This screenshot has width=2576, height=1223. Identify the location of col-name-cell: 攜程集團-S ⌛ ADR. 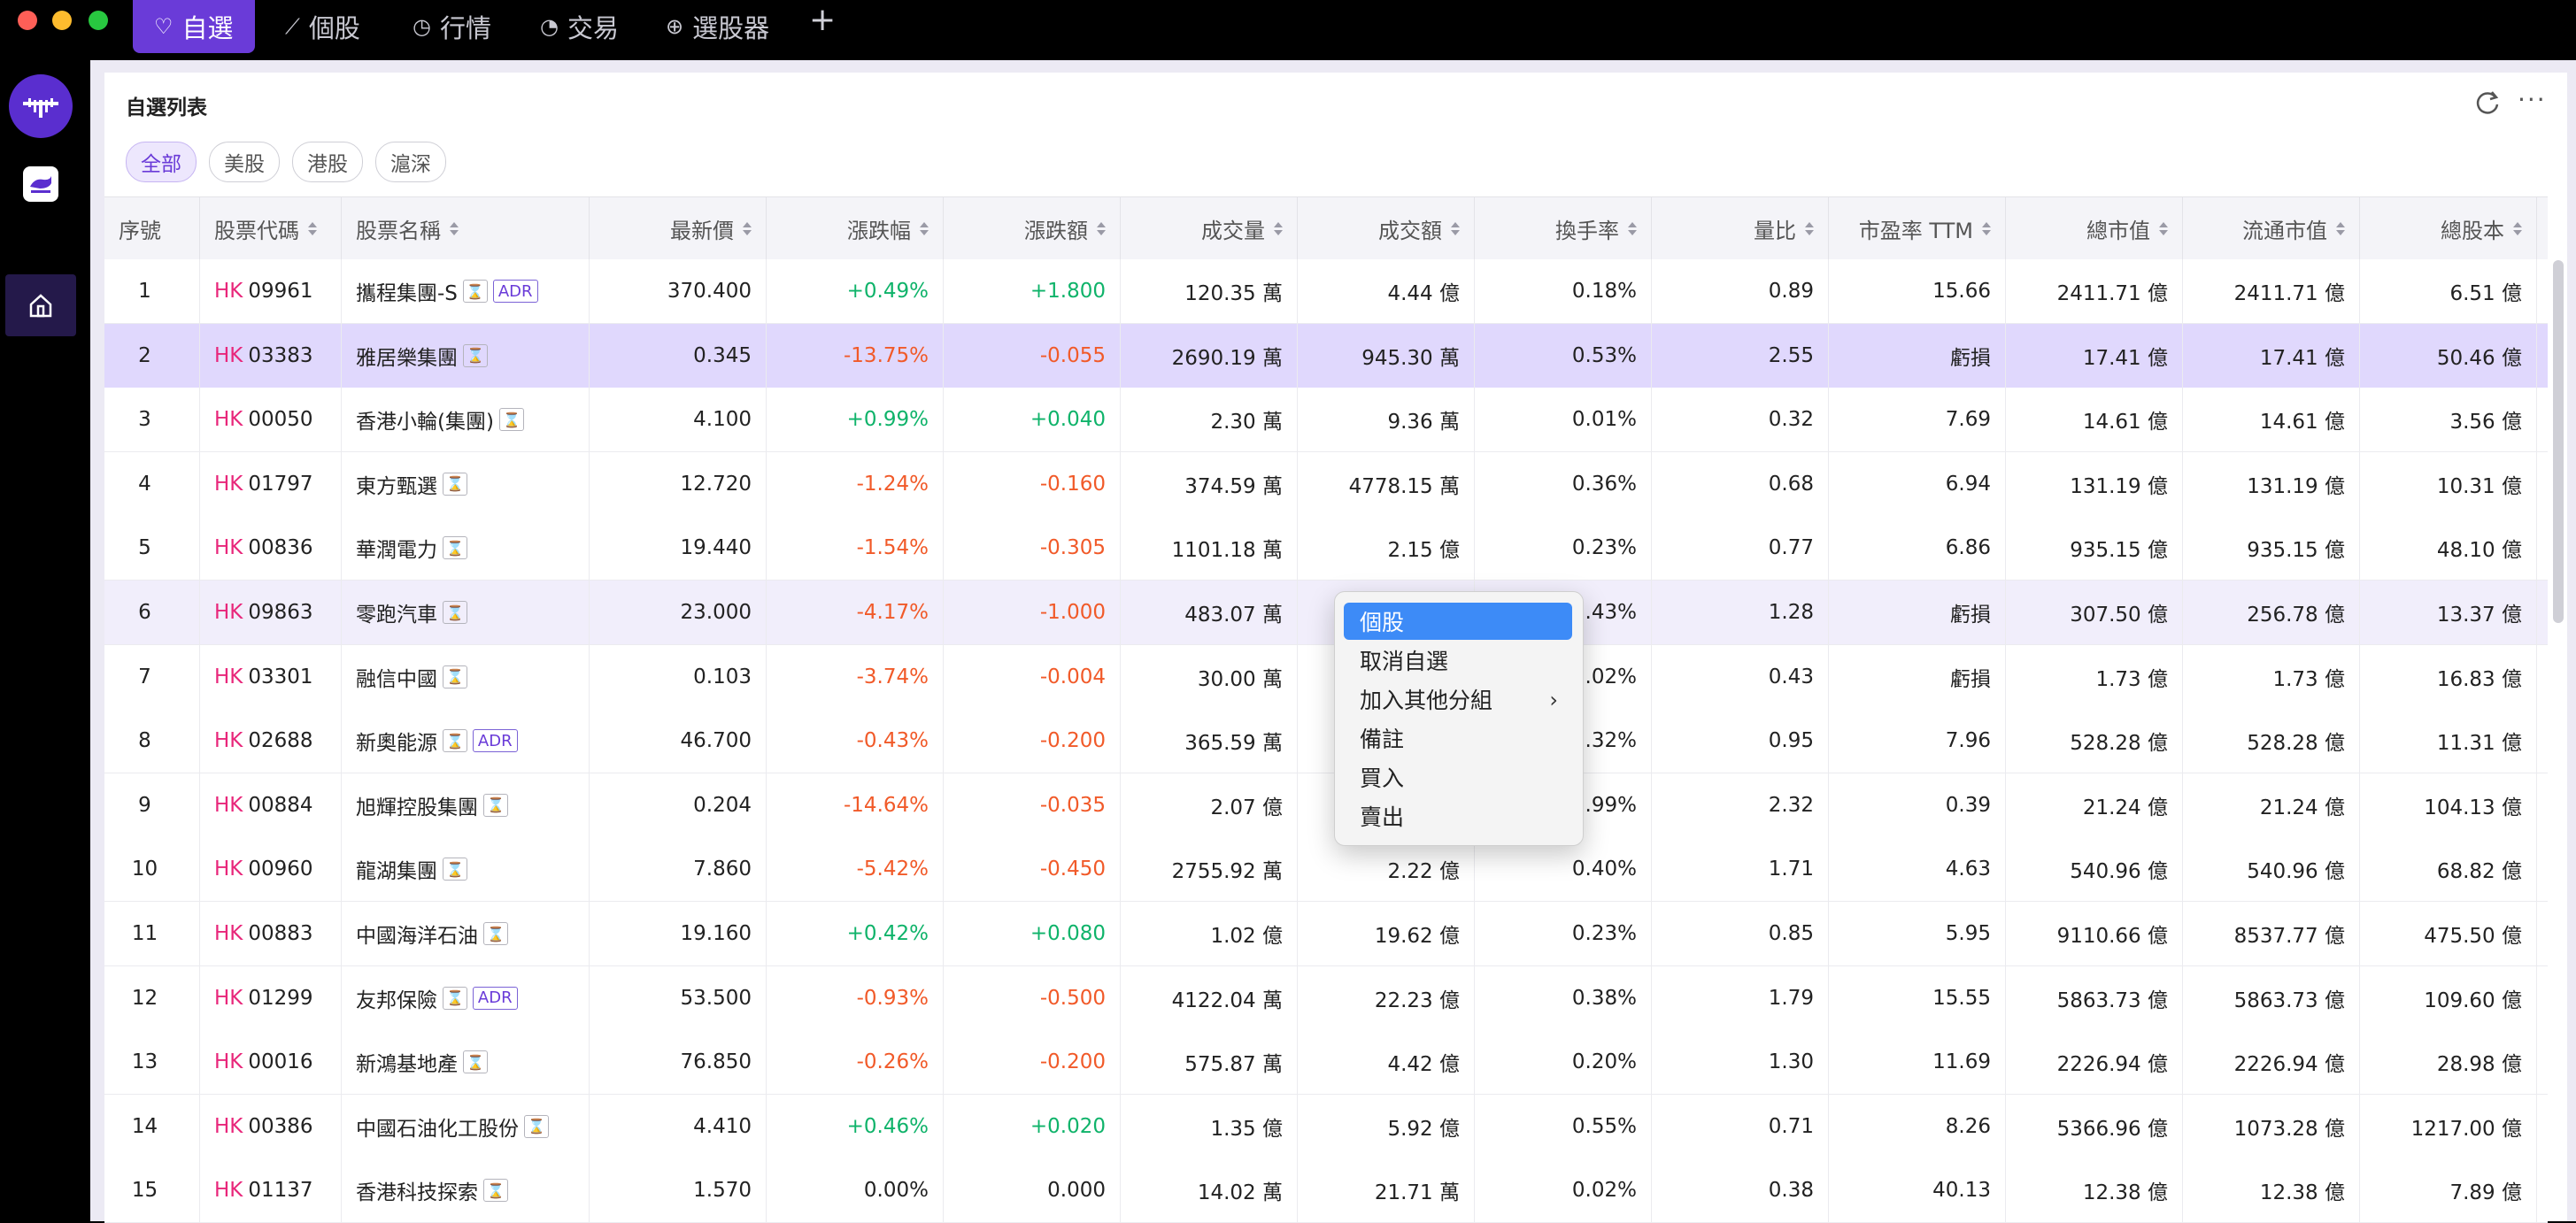
(466, 291).